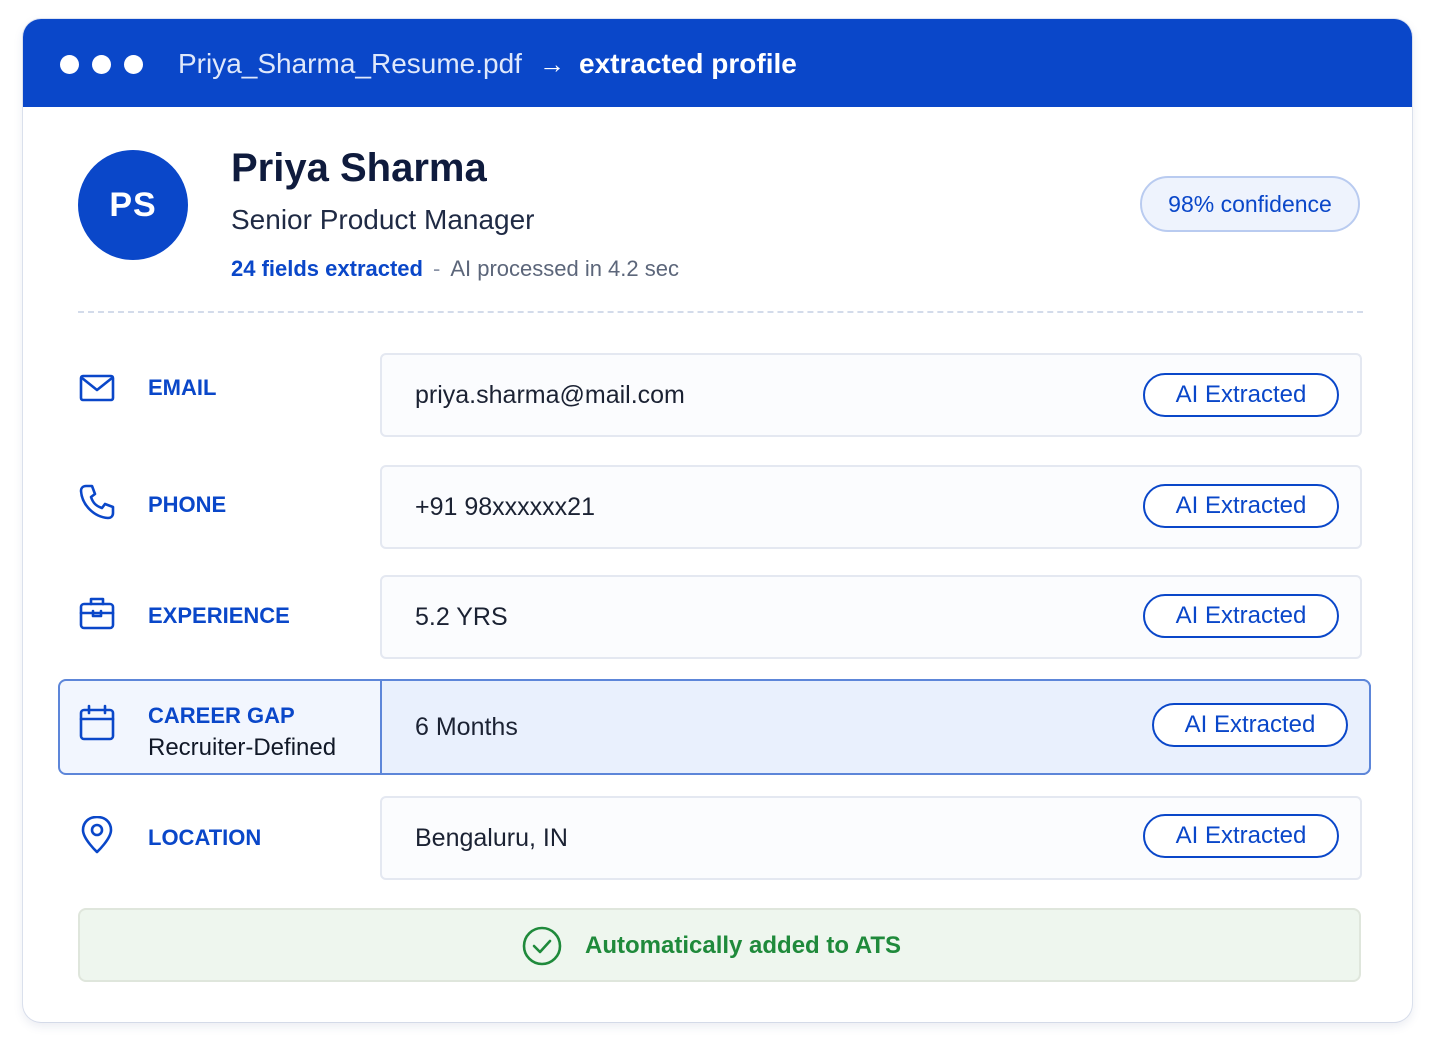 The height and width of the screenshot is (1045, 1436). Describe the element at coordinates (97, 502) in the screenshot. I see `phone-icon` at that location.